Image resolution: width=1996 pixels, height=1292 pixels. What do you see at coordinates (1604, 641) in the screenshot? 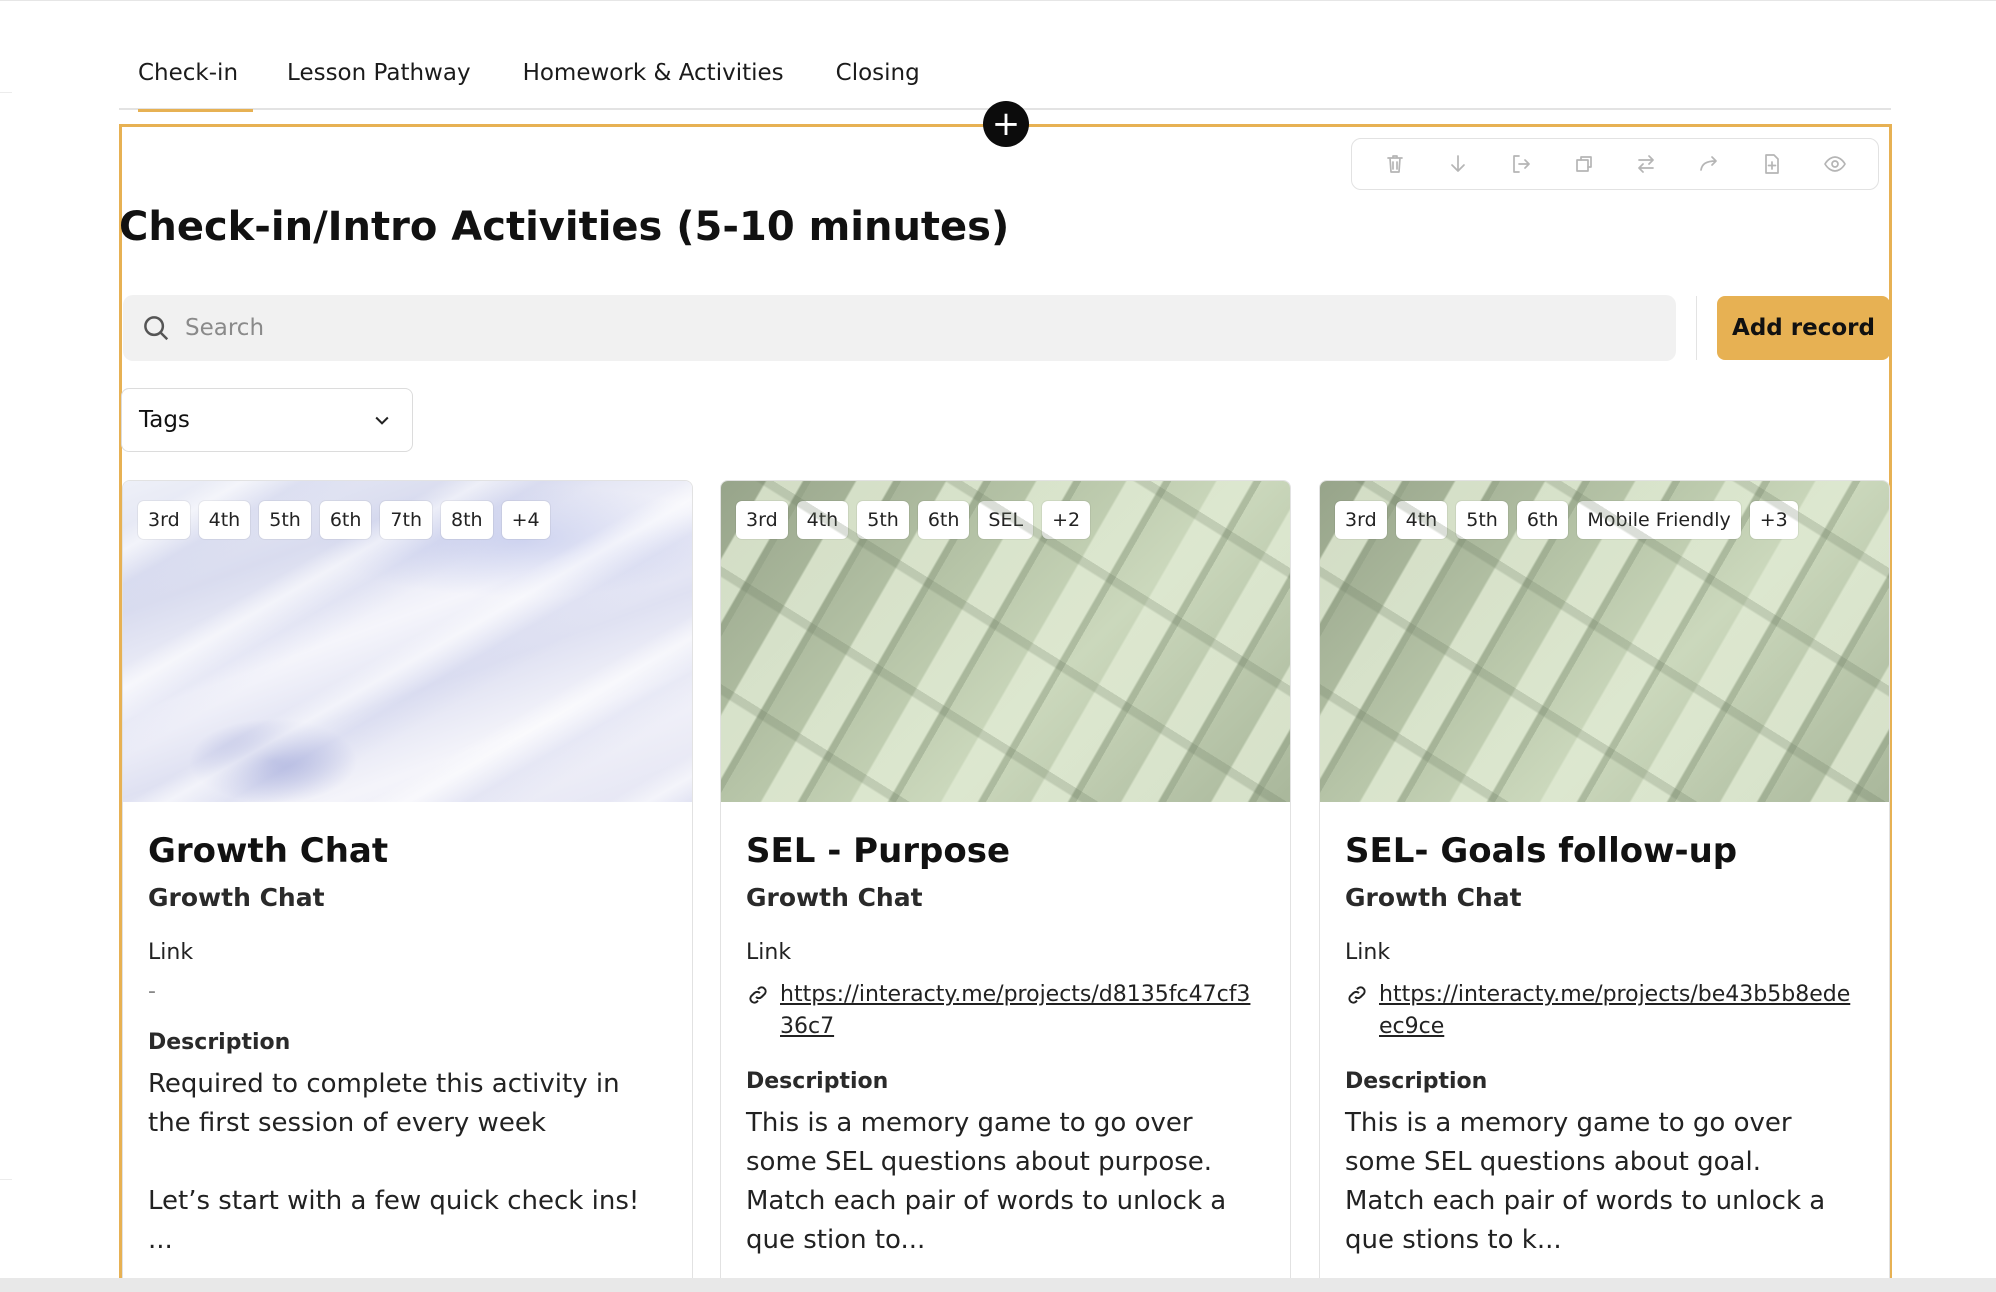
I see `card-cover-image: 3rd 4th 5th 6th Mobile Friendly +3` at bounding box center [1604, 641].